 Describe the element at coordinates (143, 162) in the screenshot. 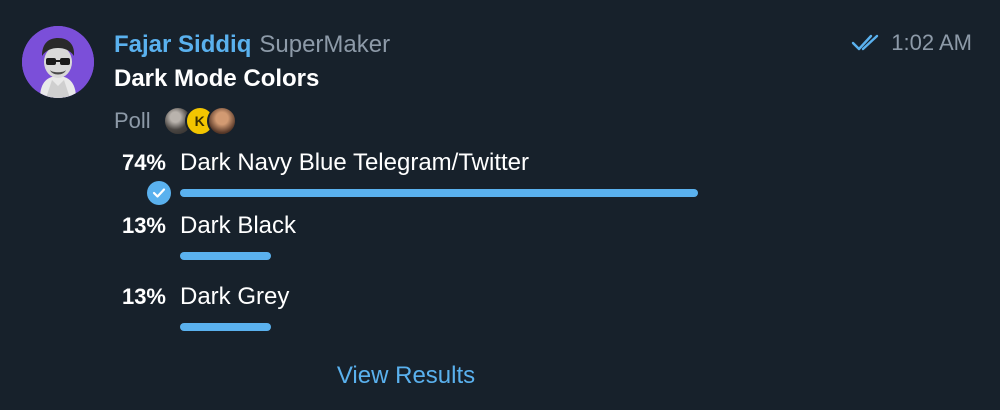

I see `option-percent: 74%` at that location.